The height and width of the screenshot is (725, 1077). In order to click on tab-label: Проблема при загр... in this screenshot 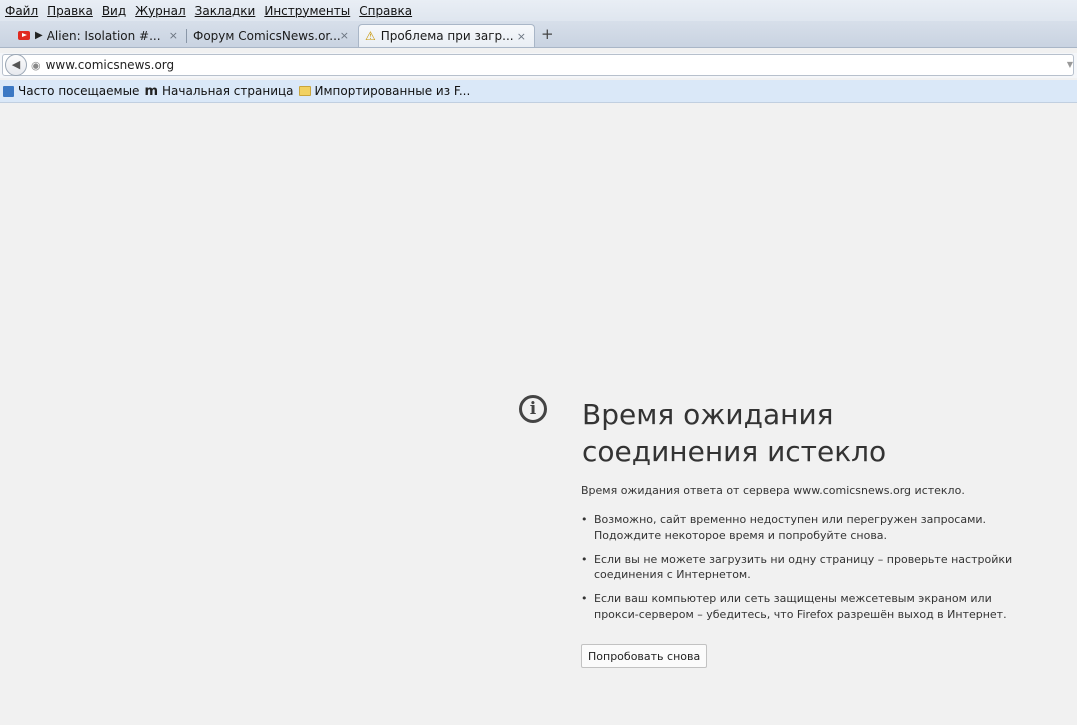, I will do `click(447, 36)`.